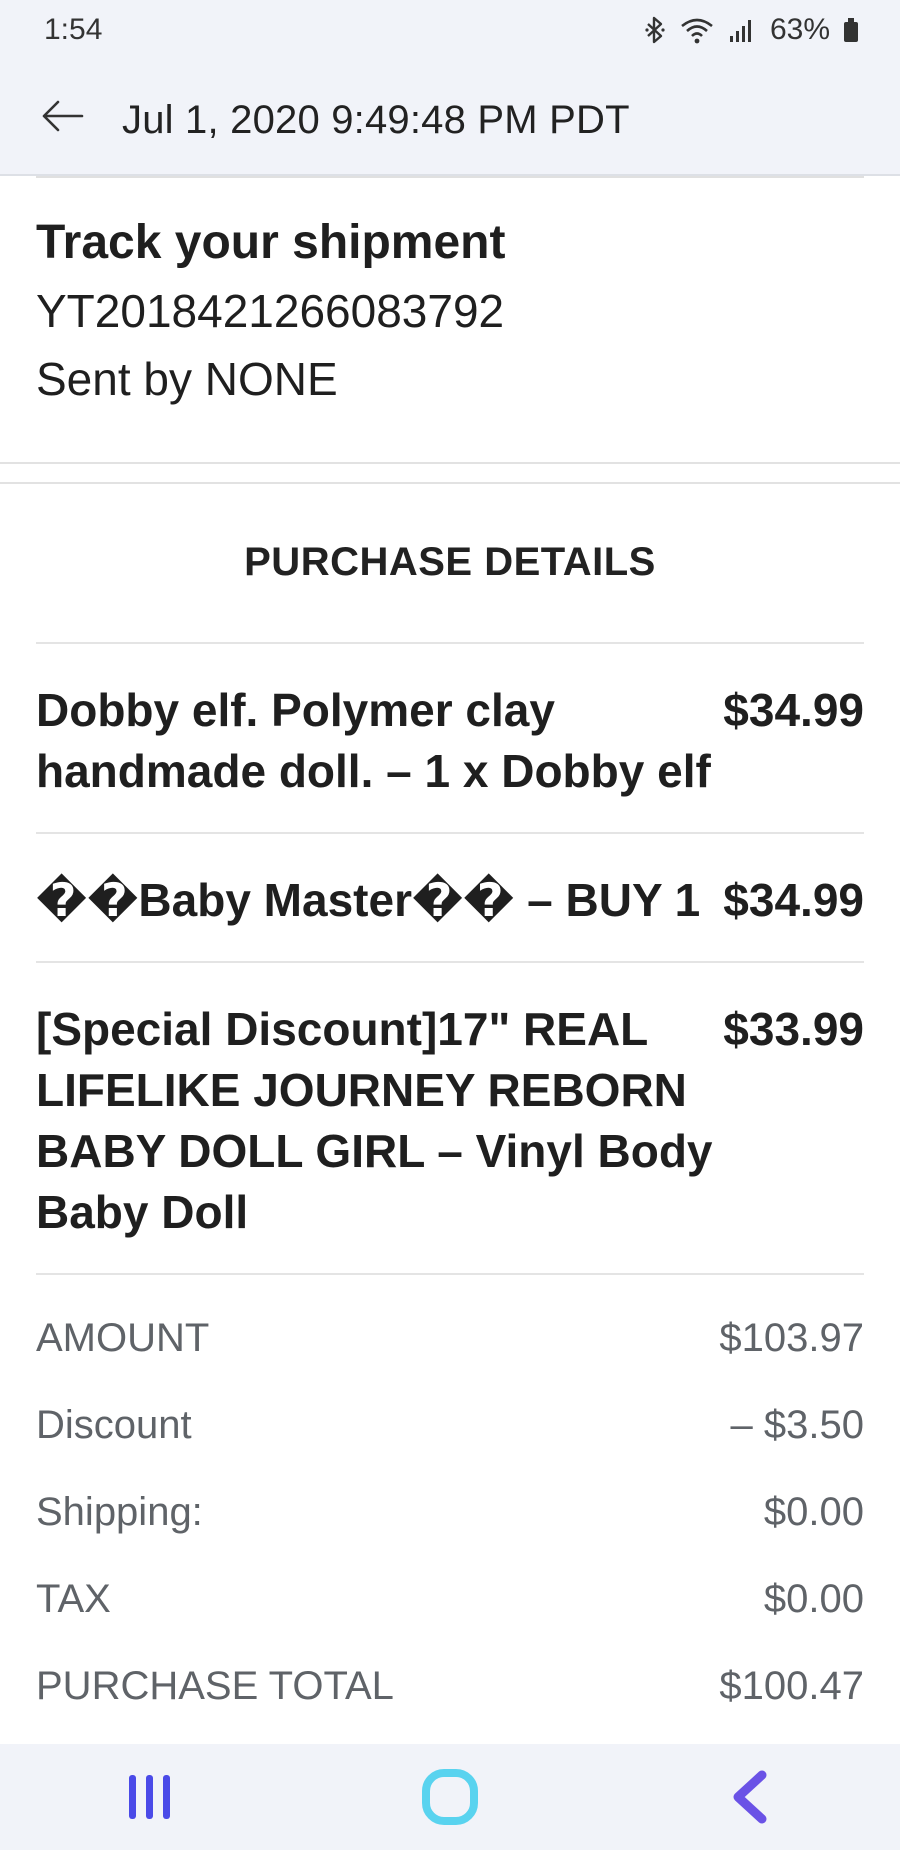  I want to click on signal-icon, so click(740, 31).